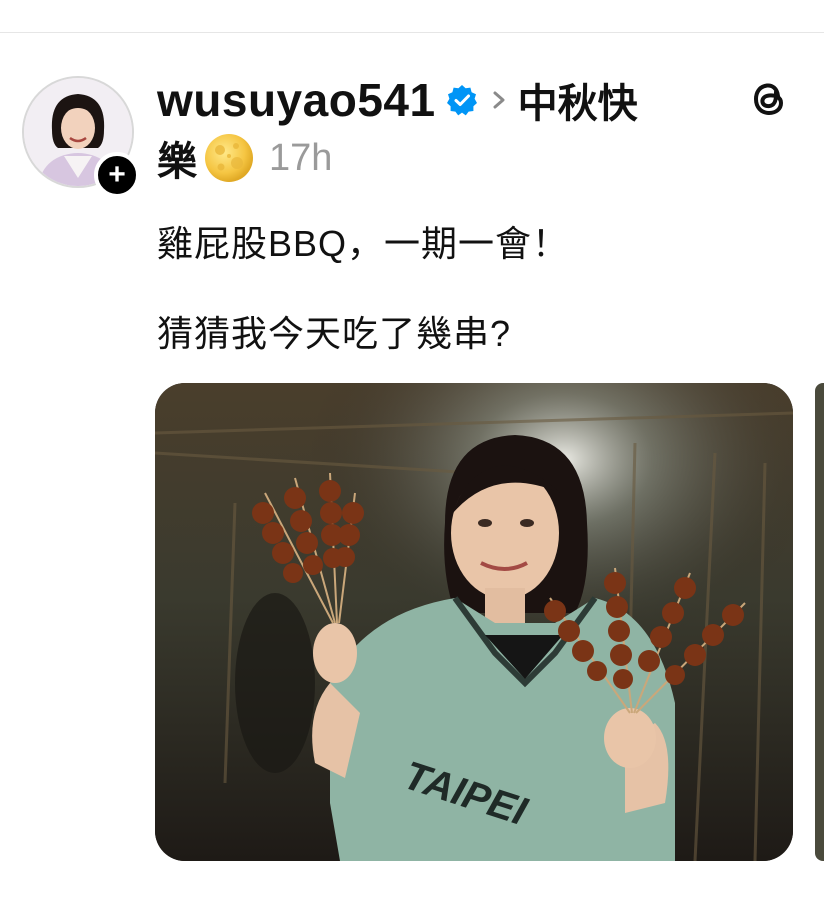 The width and height of the screenshot is (824, 900). What do you see at coordinates (334, 333) in the screenshot?
I see `post-text-line2: 猜猜我今天吃了幾串?` at bounding box center [334, 333].